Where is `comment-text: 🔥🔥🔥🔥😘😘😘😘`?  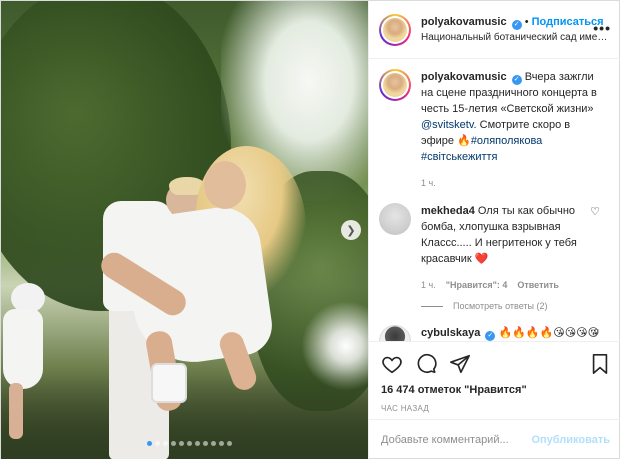
comment-text: 🔥🔥🔥🔥😘😘😘😘 is located at coordinates (549, 333).